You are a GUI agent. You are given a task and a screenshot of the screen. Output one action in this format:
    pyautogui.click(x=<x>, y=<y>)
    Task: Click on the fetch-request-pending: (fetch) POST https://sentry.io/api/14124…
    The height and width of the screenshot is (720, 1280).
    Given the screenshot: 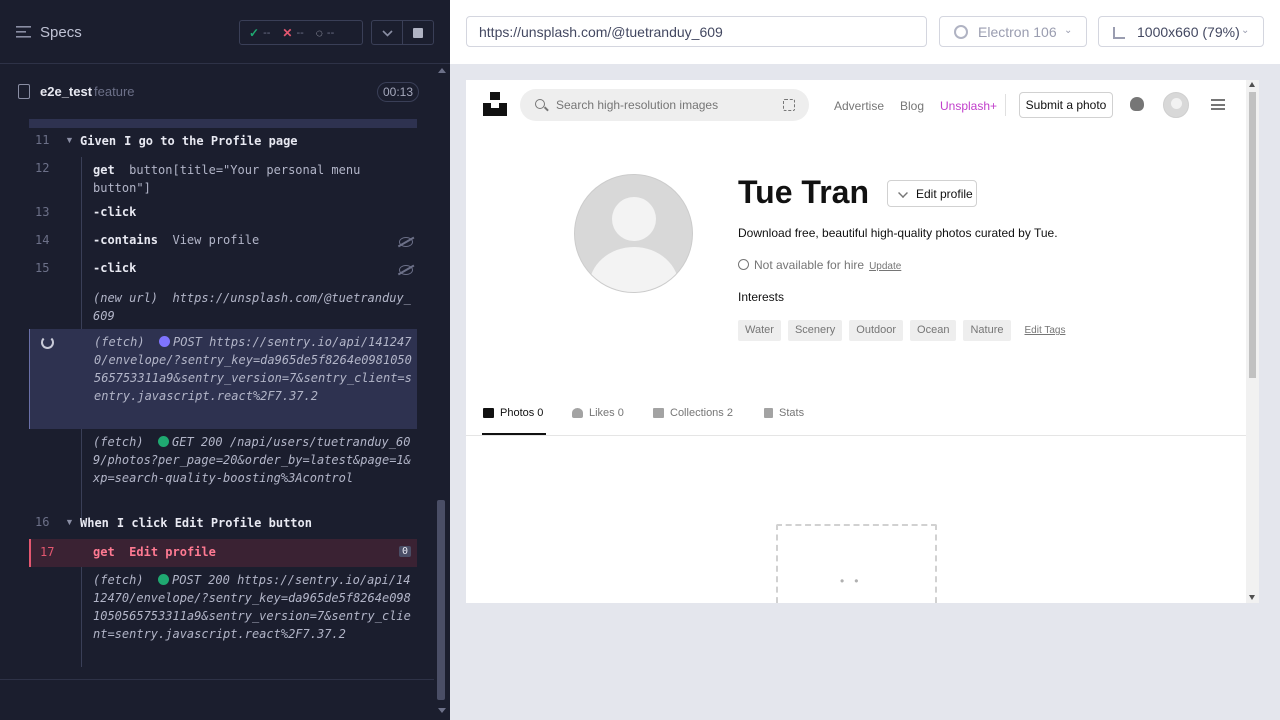 What is the action you would take?
    pyautogui.click(x=223, y=379)
    